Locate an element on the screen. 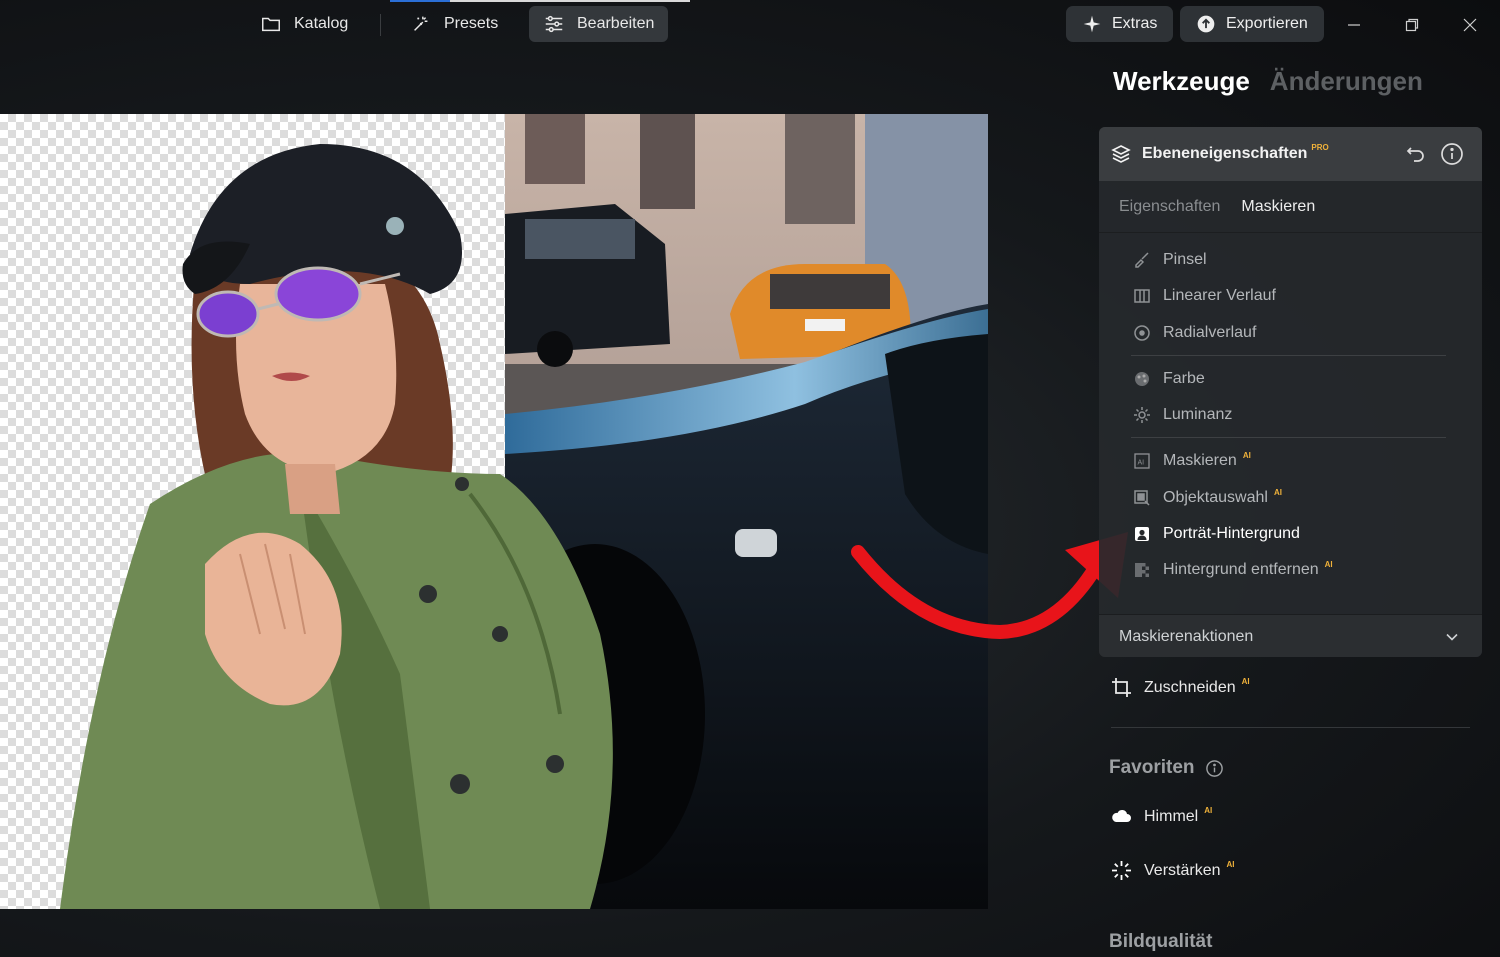  favorites-title: Favoriten is located at coordinates (1152, 767).